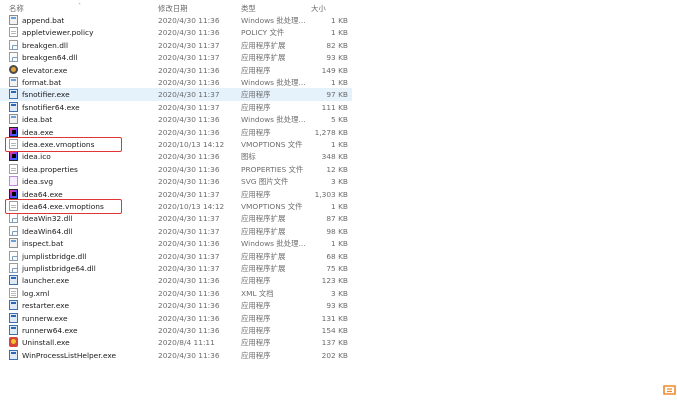 The image size is (677, 400). Describe the element at coordinates (334, 355) in the screenshot. I see `file-size: 202 KB` at that location.